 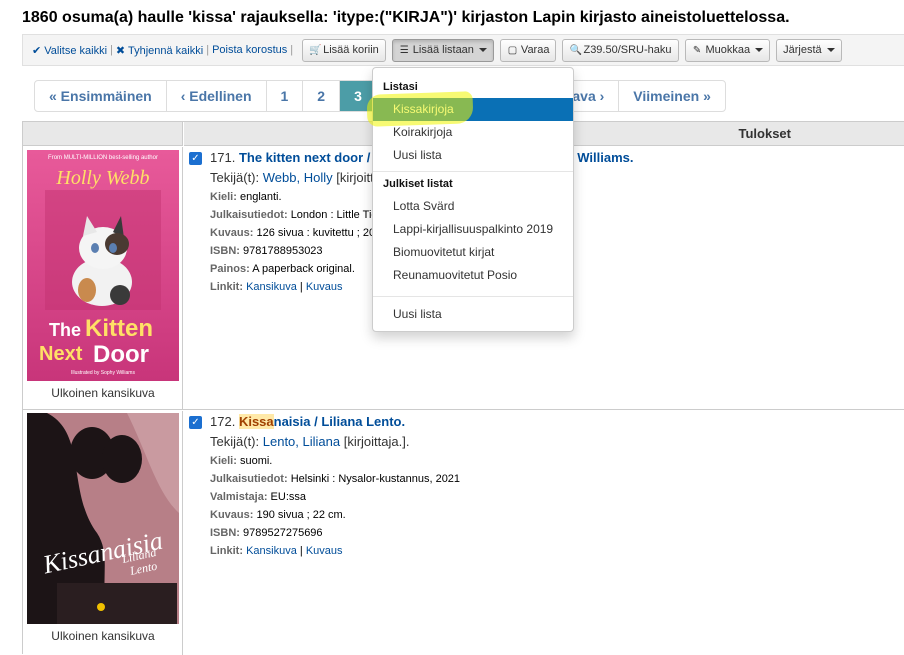 I want to click on field-value: A paperback original., so click(x=303, y=269).